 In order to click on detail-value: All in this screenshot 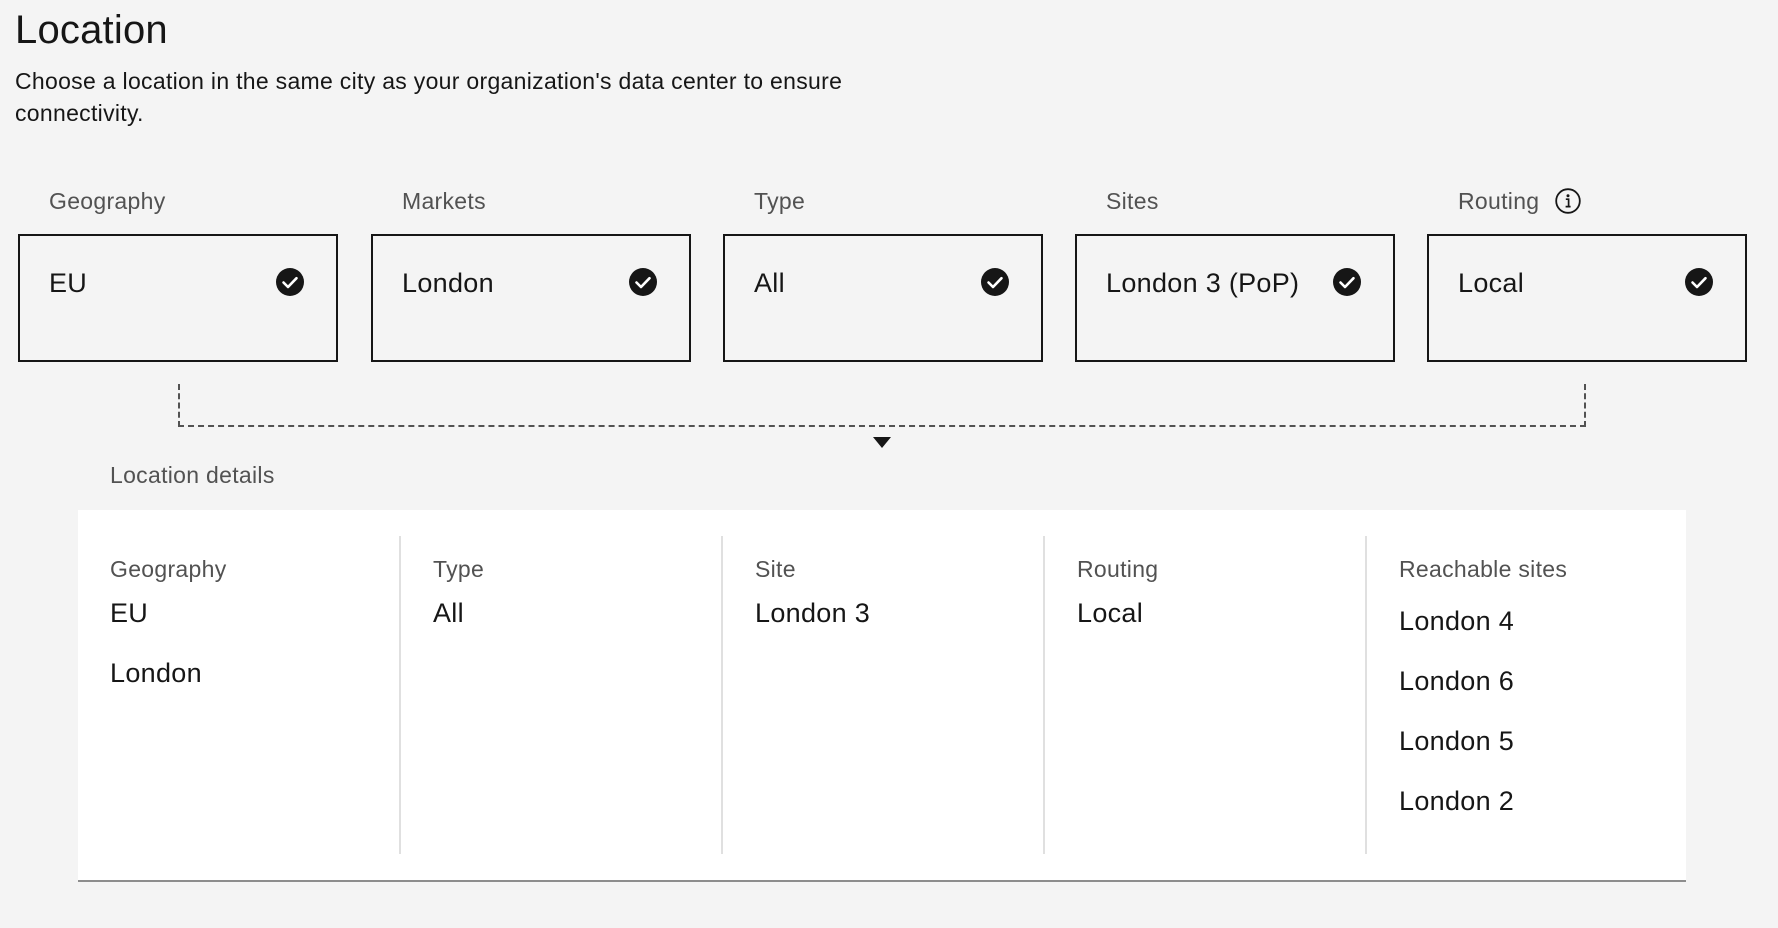, I will do `click(448, 613)`.